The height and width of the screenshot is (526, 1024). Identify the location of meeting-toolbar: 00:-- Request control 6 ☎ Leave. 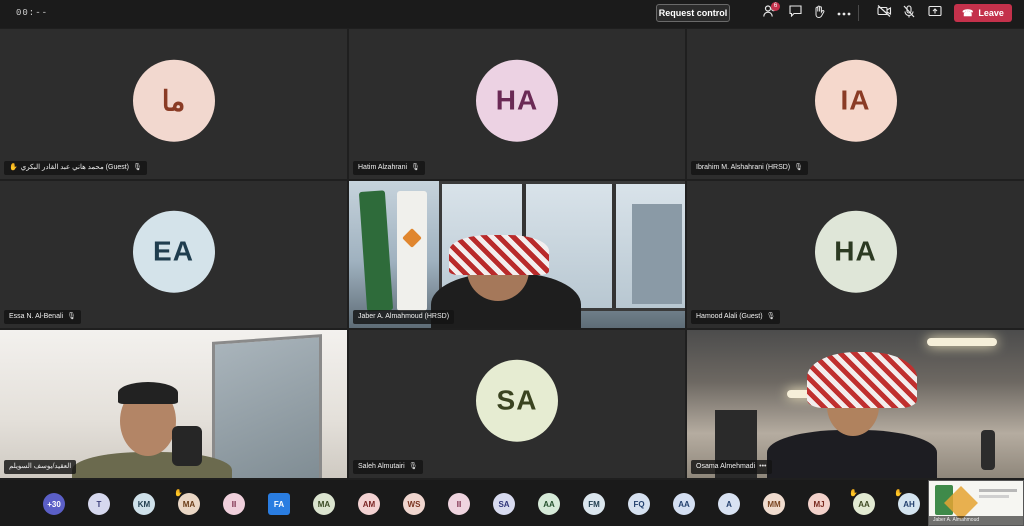
(512, 14).